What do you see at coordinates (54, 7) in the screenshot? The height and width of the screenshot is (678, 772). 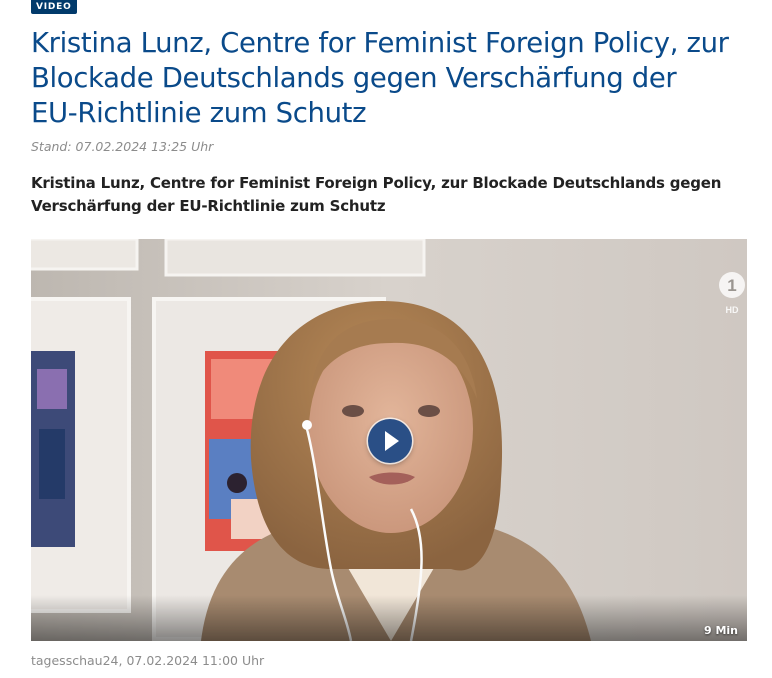 I see `video-badge: VIDEO` at bounding box center [54, 7].